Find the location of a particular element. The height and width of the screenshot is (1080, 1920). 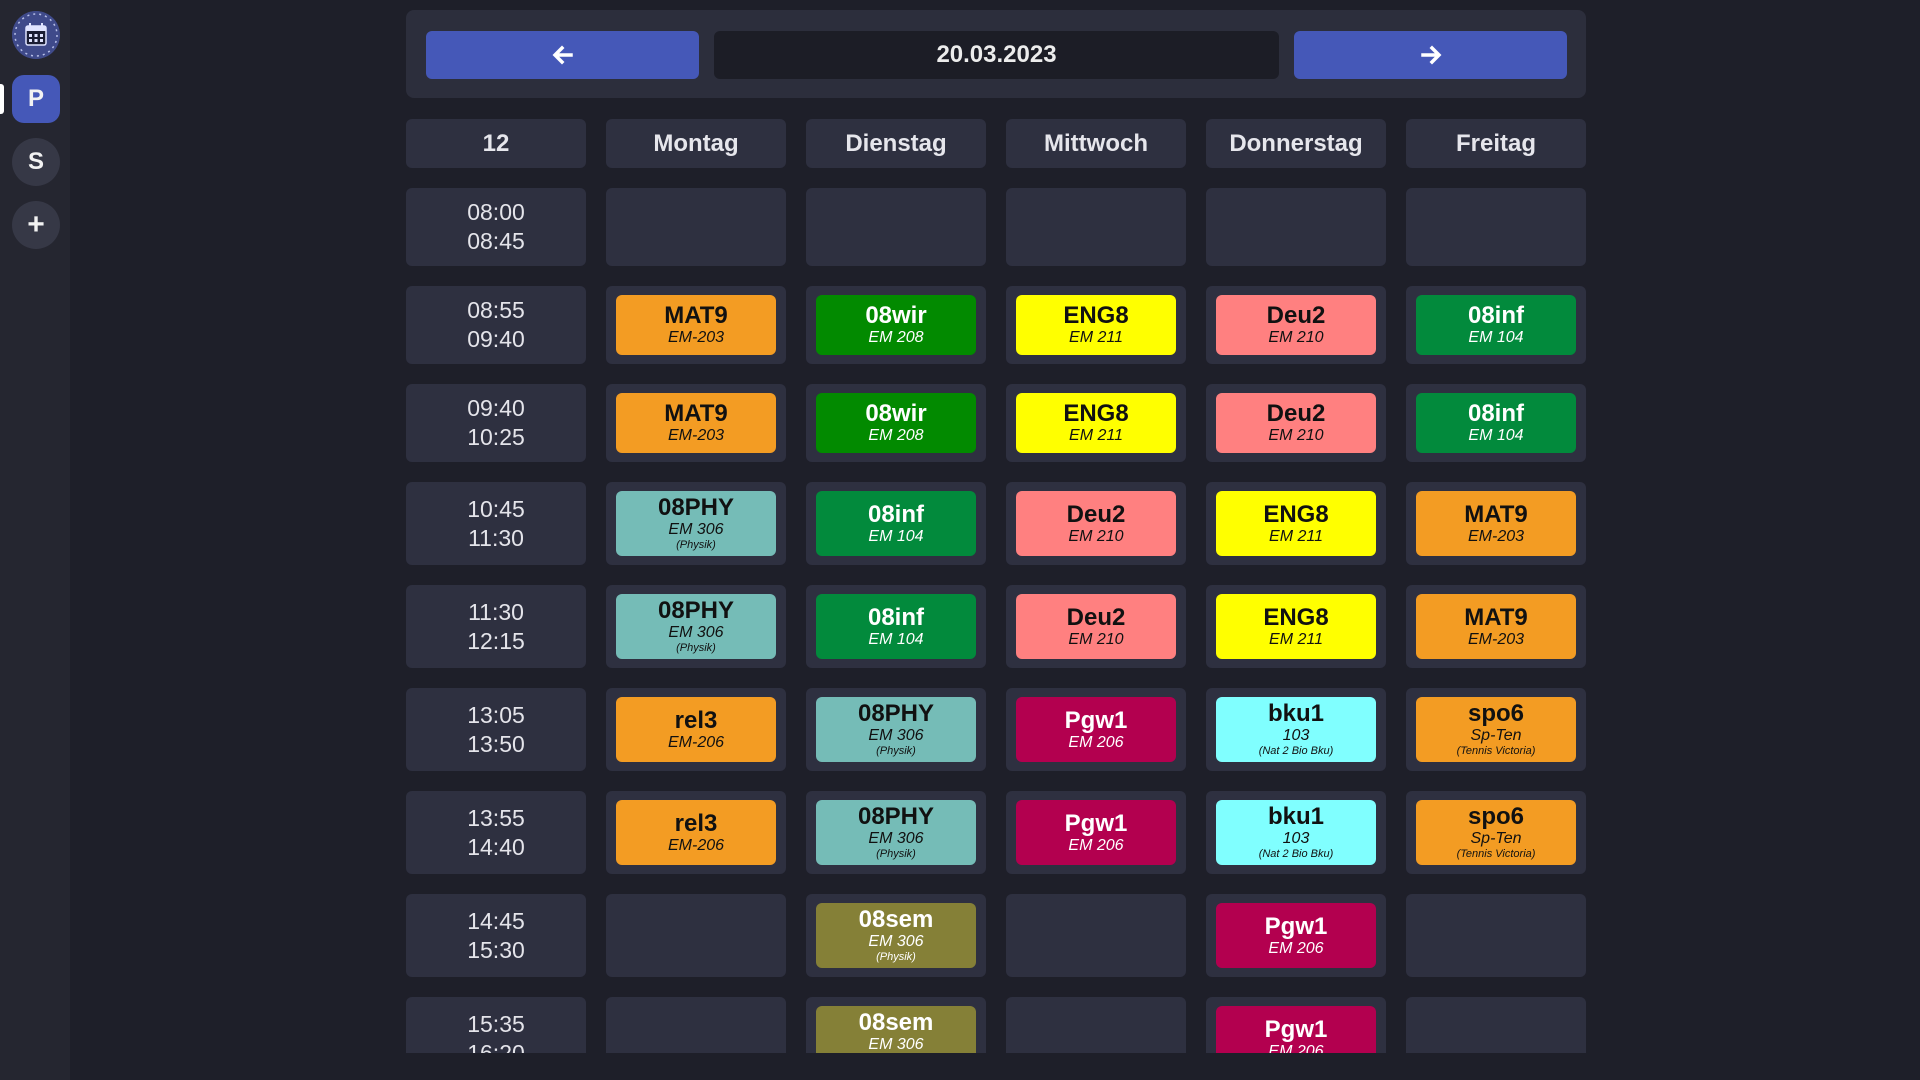

time-end: 15:30 is located at coordinates (496, 949).